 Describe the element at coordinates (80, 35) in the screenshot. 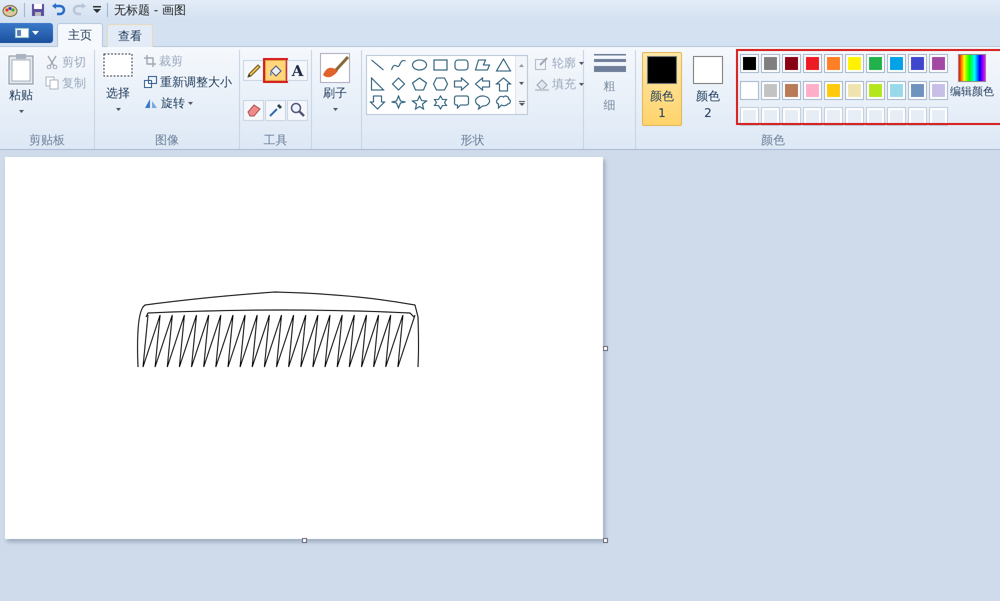

I see `ribbon-tab: 主页` at that location.